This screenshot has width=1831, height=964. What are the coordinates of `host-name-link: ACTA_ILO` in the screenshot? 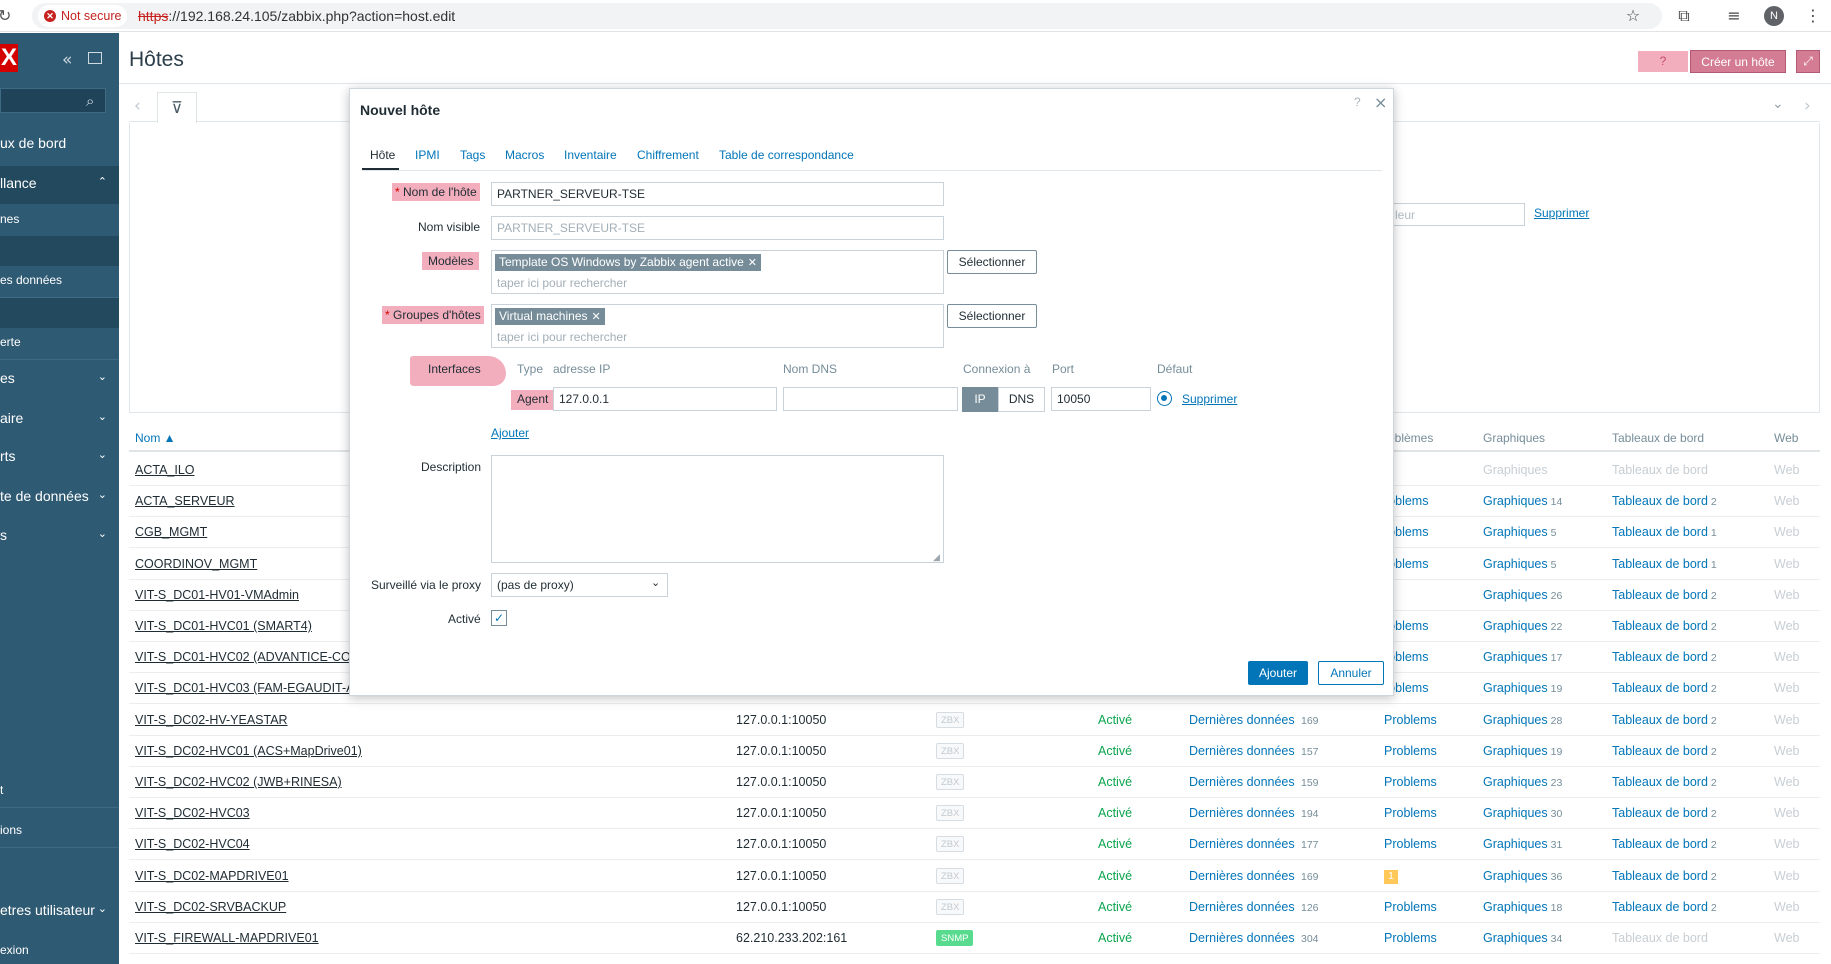 It's located at (165, 470).